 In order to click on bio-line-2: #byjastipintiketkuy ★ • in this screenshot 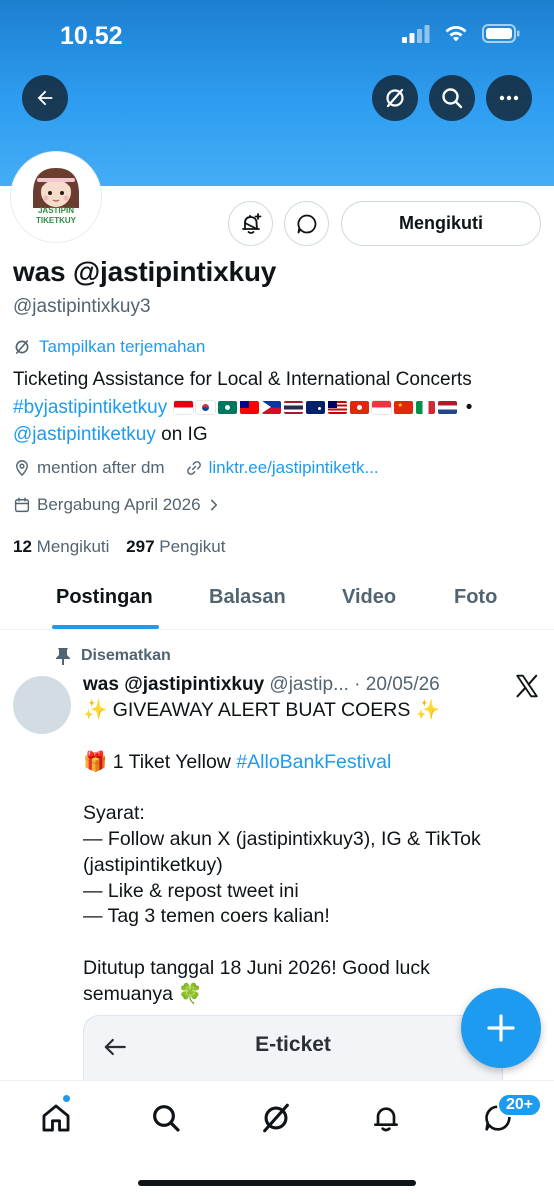, I will do `click(278, 408)`.